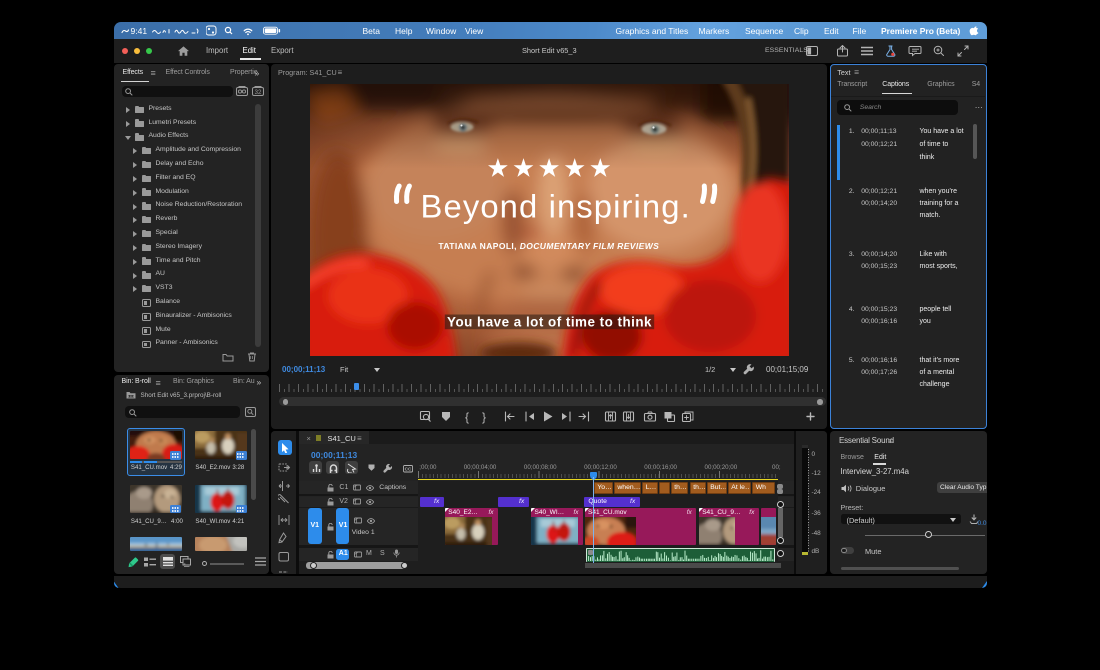 The image size is (1100, 670). What do you see at coordinates (407, 469) in the screenshot?
I see `svg-text: CC` at bounding box center [407, 469].